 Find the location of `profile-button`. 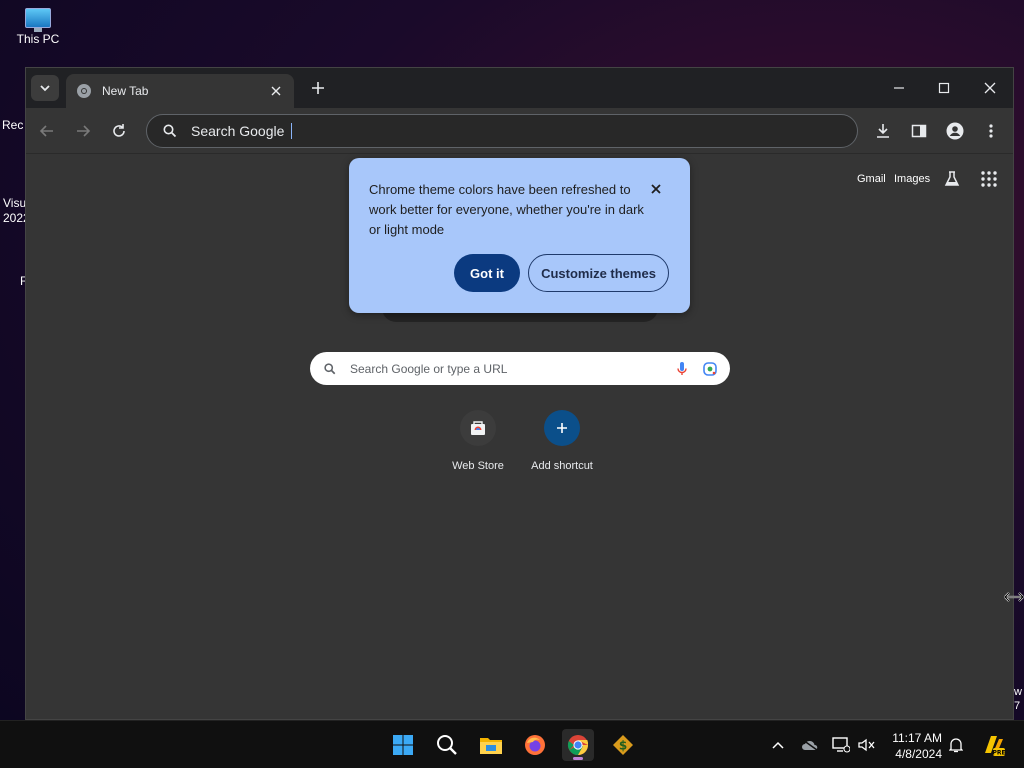

profile-button is located at coordinates (955, 131).